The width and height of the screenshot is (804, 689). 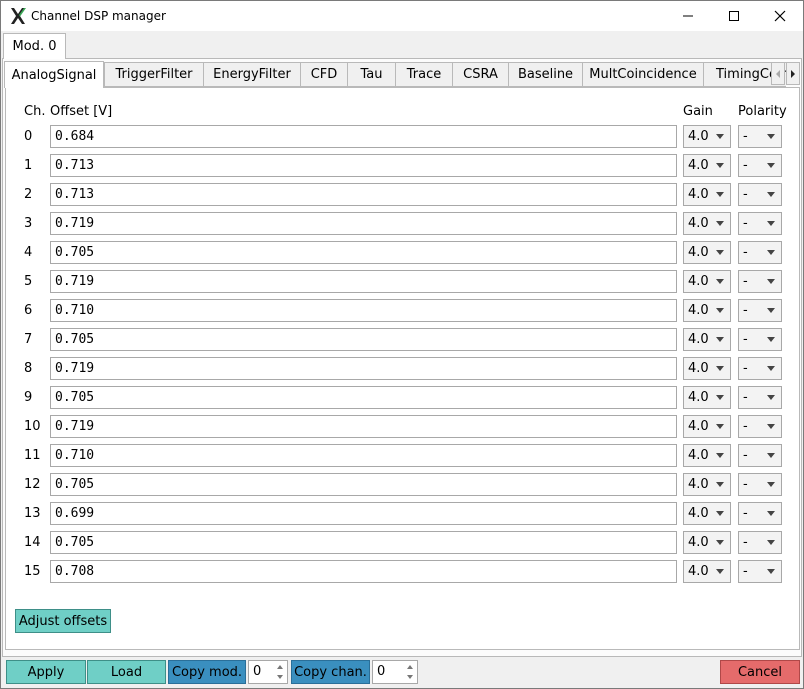 What do you see at coordinates (363, 136) in the screenshot?
I see `offset-input: 0.684` at bounding box center [363, 136].